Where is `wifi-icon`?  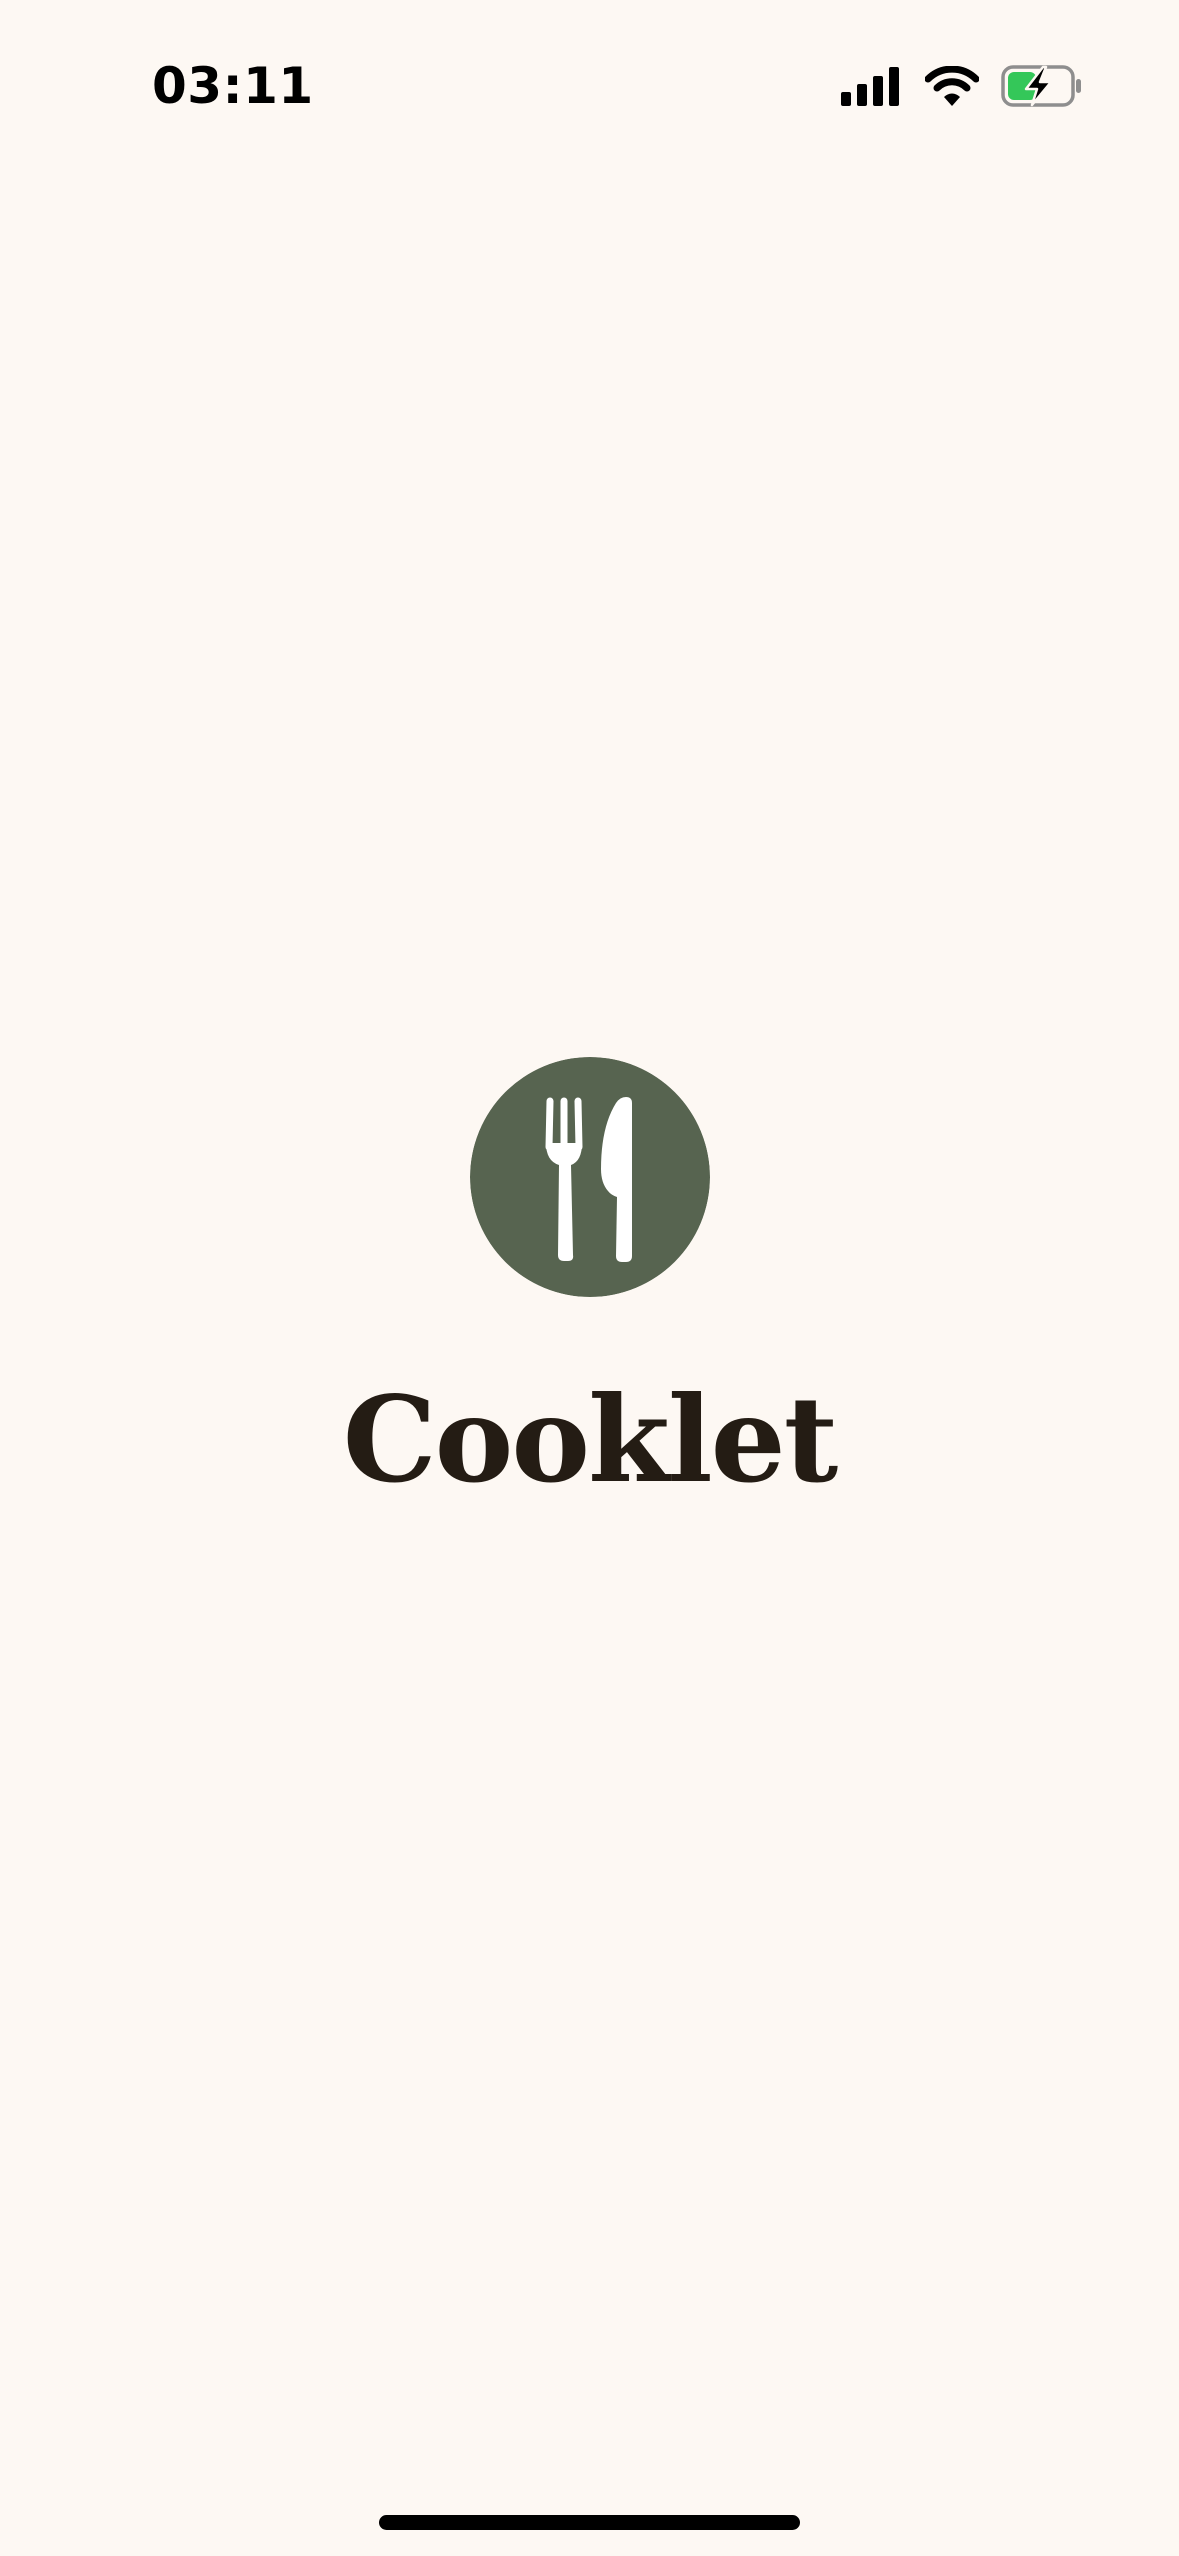 wifi-icon is located at coordinates (952, 86).